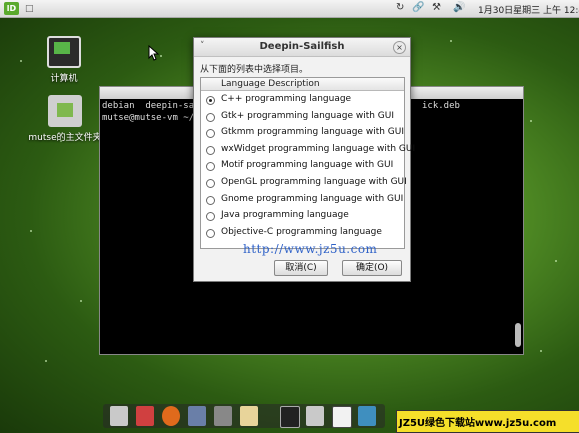  Describe the element at coordinates (314, 182) in the screenshot. I see `language-option-label: OpenGL programming language with GUI` at that location.